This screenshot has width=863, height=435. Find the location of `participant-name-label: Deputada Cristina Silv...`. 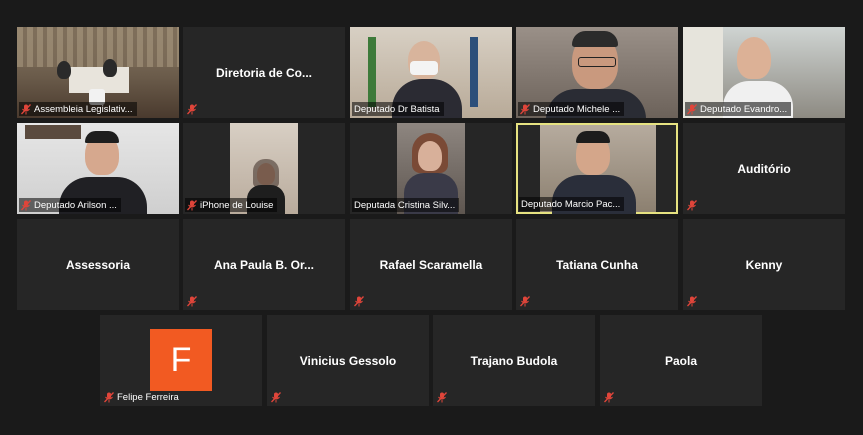

participant-name-label: Deputada Cristina Silv... is located at coordinates (406, 205).